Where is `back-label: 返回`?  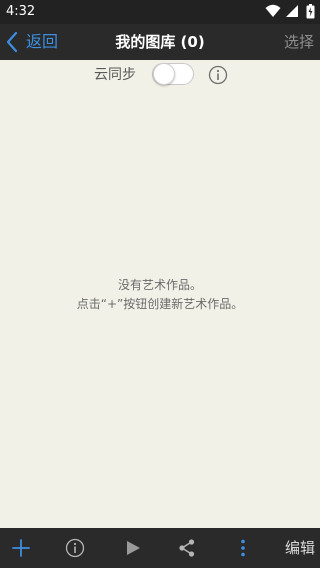
back-label: 返回 is located at coordinates (42, 41).